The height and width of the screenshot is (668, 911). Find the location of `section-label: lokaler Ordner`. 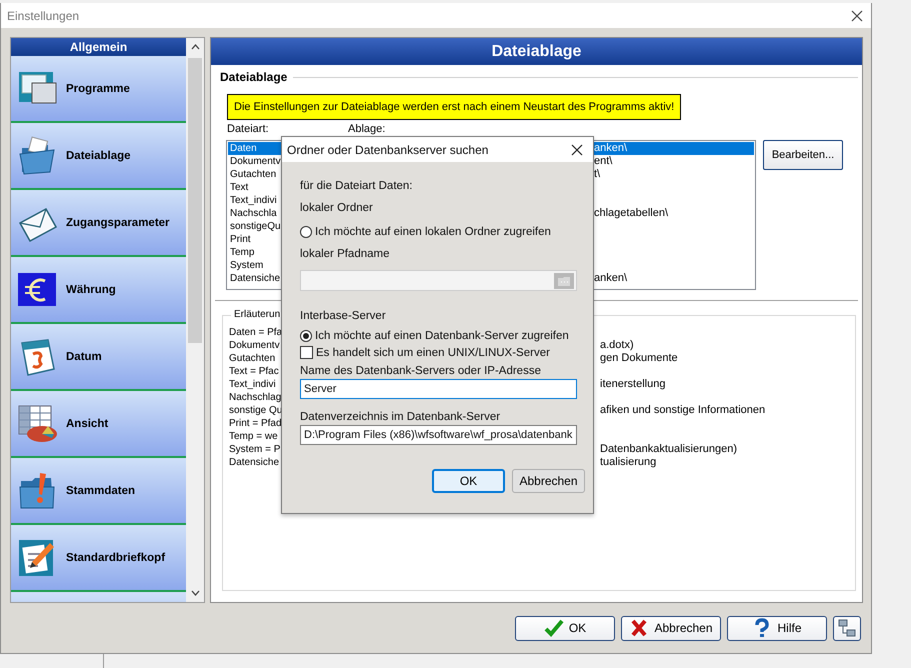

section-label: lokaler Ordner is located at coordinates (337, 208).